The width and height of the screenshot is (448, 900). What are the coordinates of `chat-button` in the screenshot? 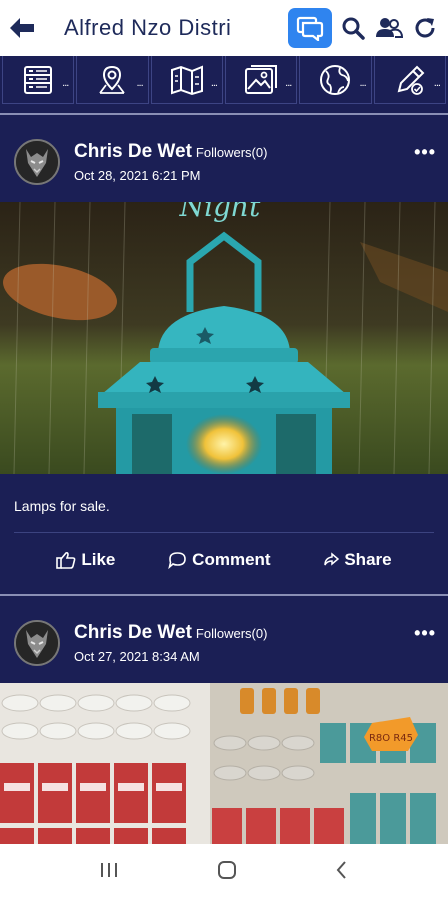 It's located at (310, 28).